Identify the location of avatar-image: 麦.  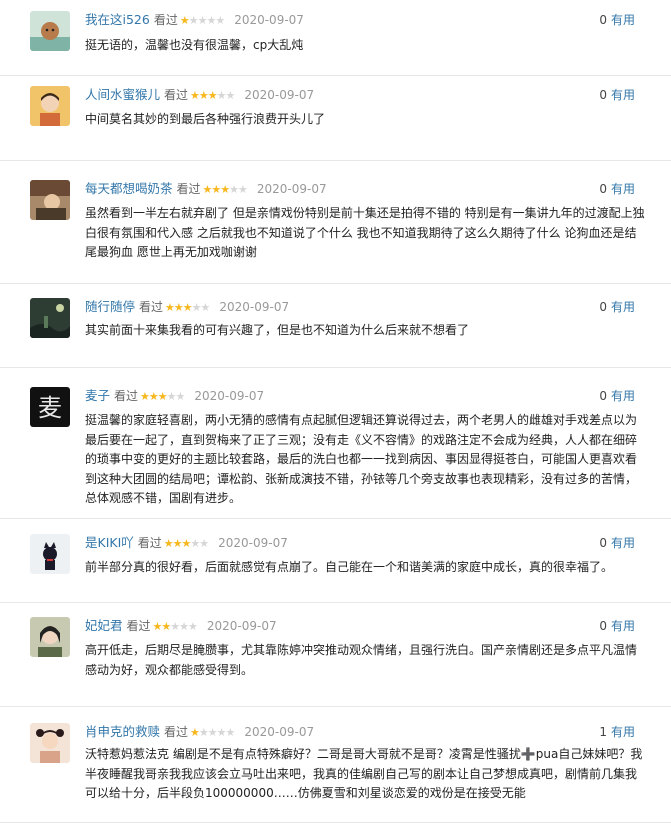
(50, 407).